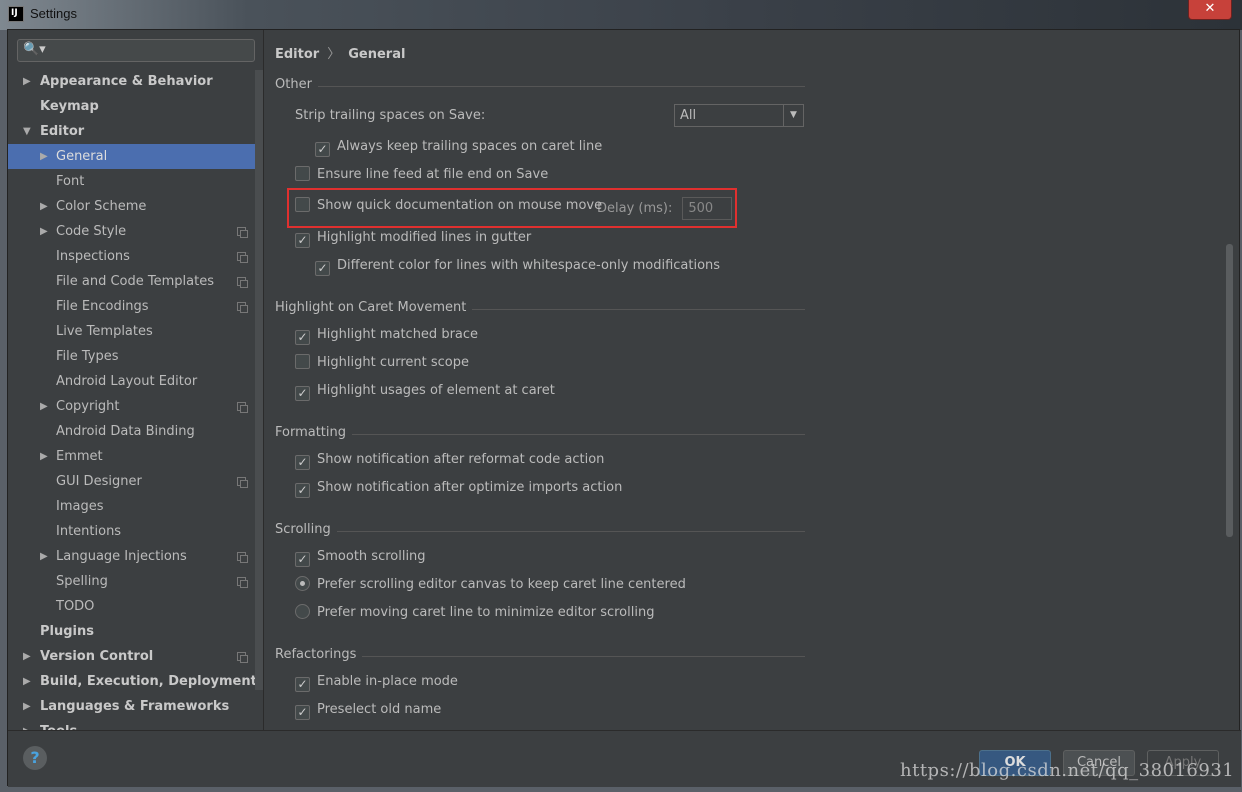 This screenshot has height=792, width=1242. I want to click on tree-item: Android Data Binding, so click(135, 431).